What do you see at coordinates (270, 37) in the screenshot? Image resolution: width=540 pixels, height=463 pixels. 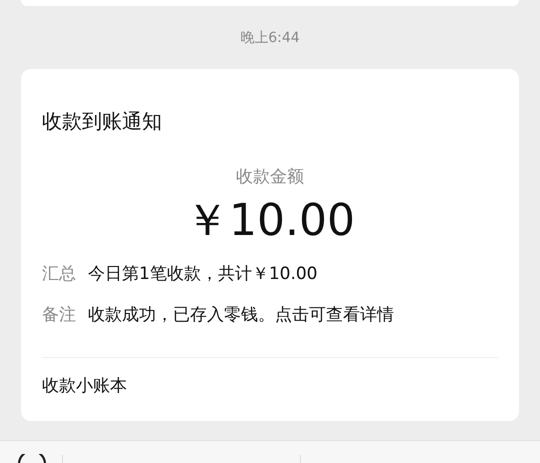 I see `timestamp: 晚上6:44` at bounding box center [270, 37].